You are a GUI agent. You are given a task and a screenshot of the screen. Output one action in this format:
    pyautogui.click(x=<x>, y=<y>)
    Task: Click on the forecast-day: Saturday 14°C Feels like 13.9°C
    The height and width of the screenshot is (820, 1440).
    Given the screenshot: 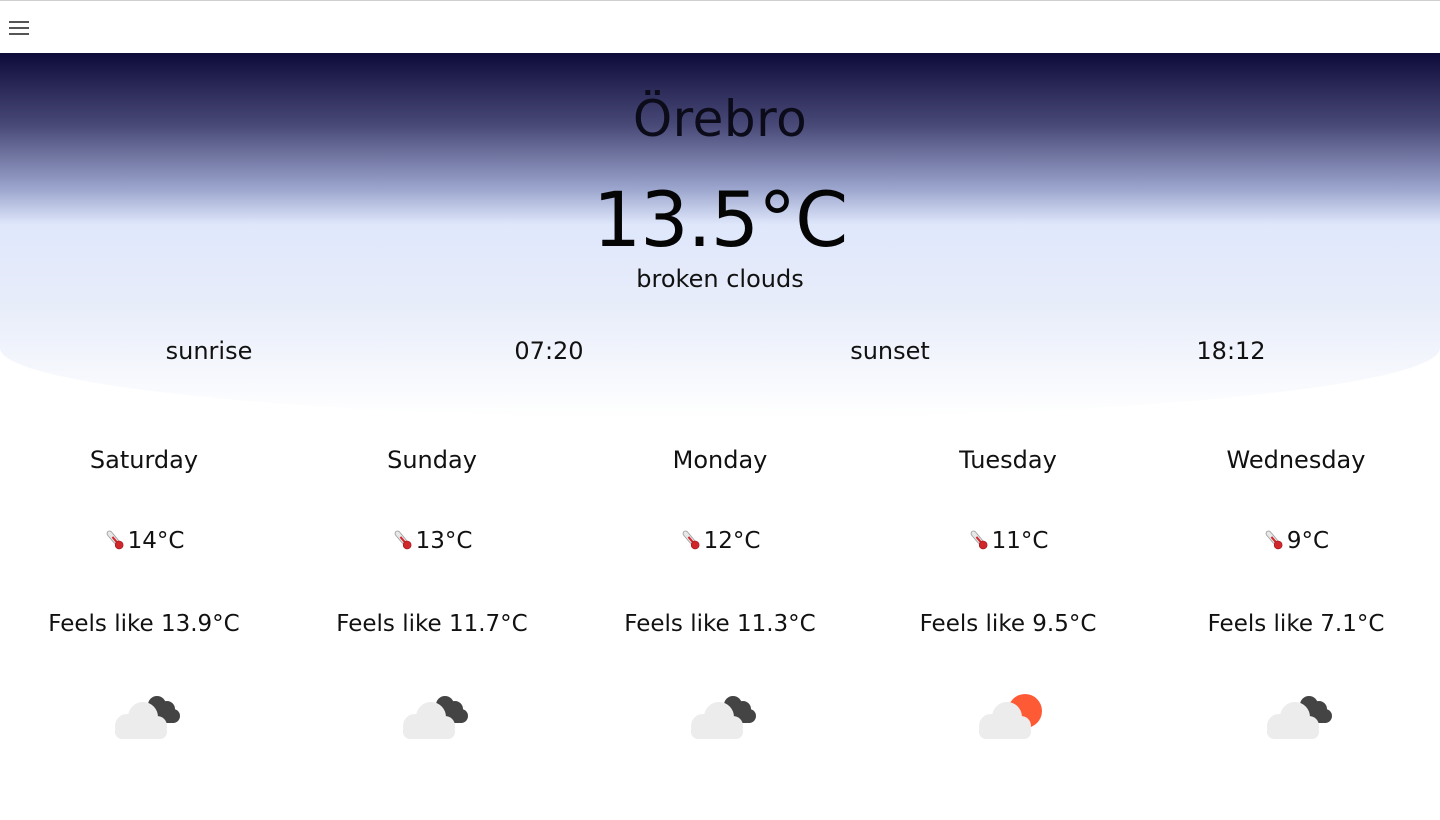 What is the action you would take?
    pyautogui.click(x=144, y=588)
    